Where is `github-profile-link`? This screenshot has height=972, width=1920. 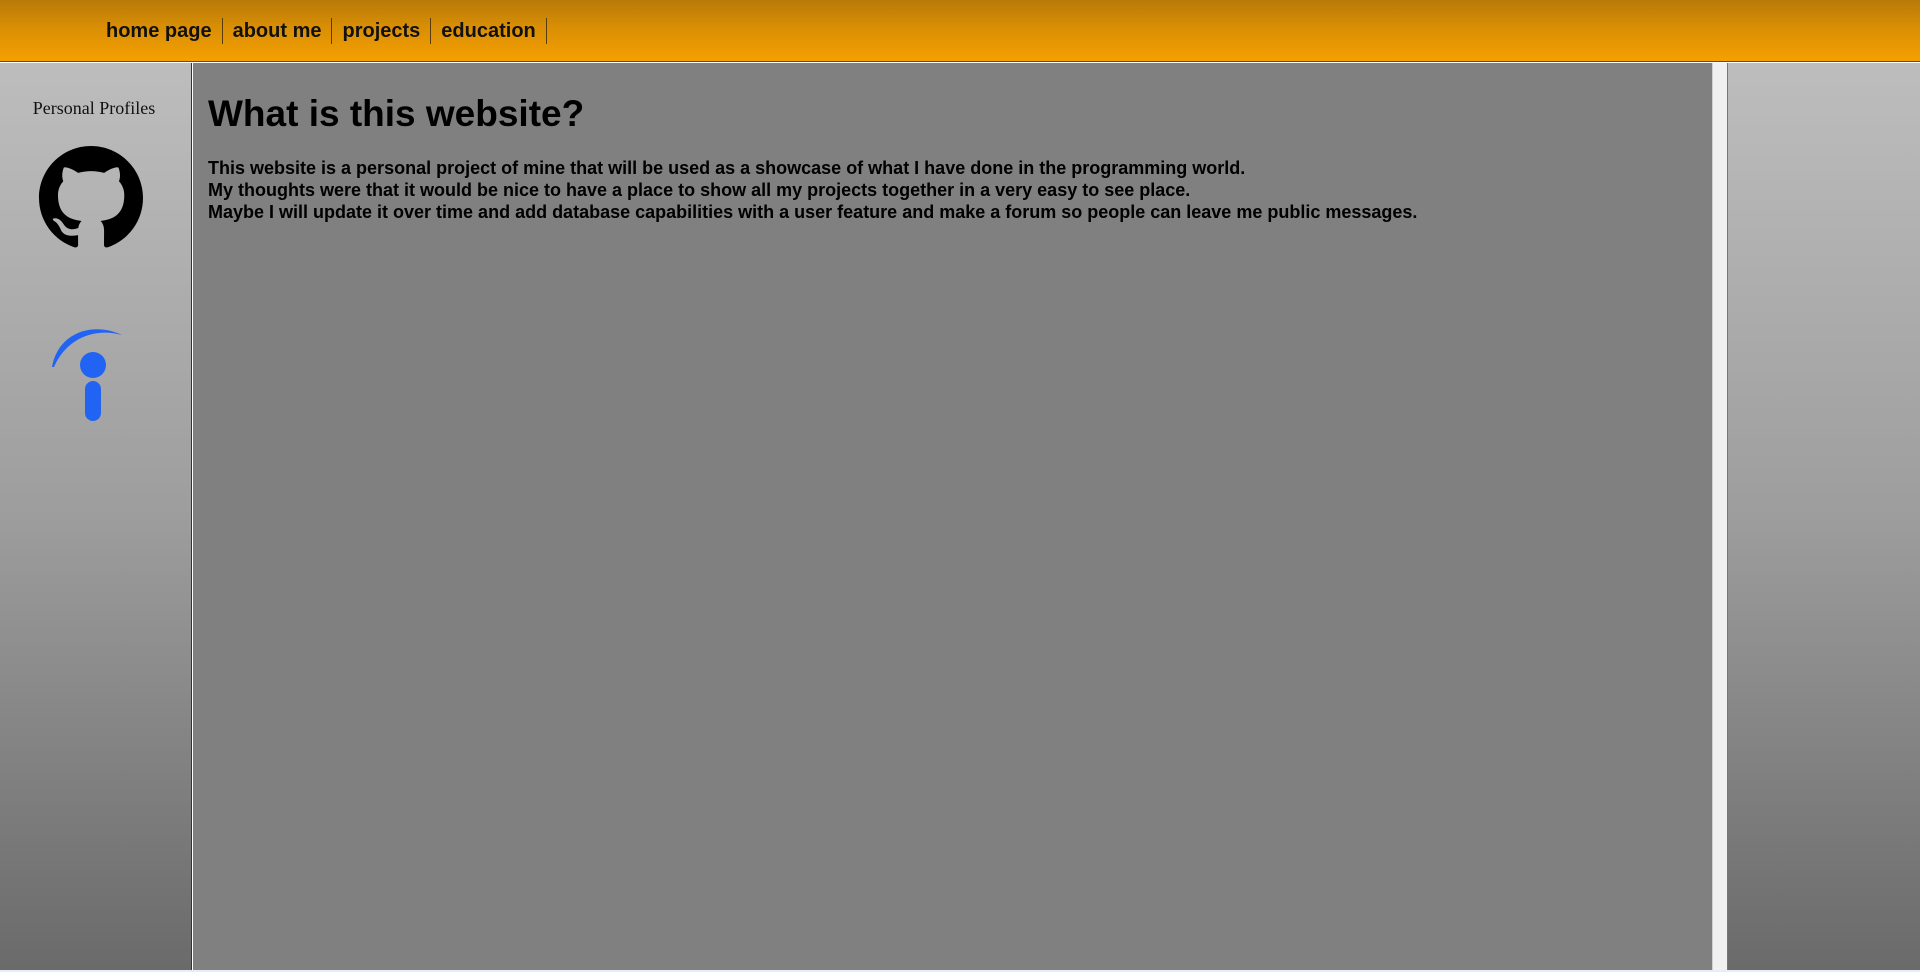
github-profile-link is located at coordinates (91, 198).